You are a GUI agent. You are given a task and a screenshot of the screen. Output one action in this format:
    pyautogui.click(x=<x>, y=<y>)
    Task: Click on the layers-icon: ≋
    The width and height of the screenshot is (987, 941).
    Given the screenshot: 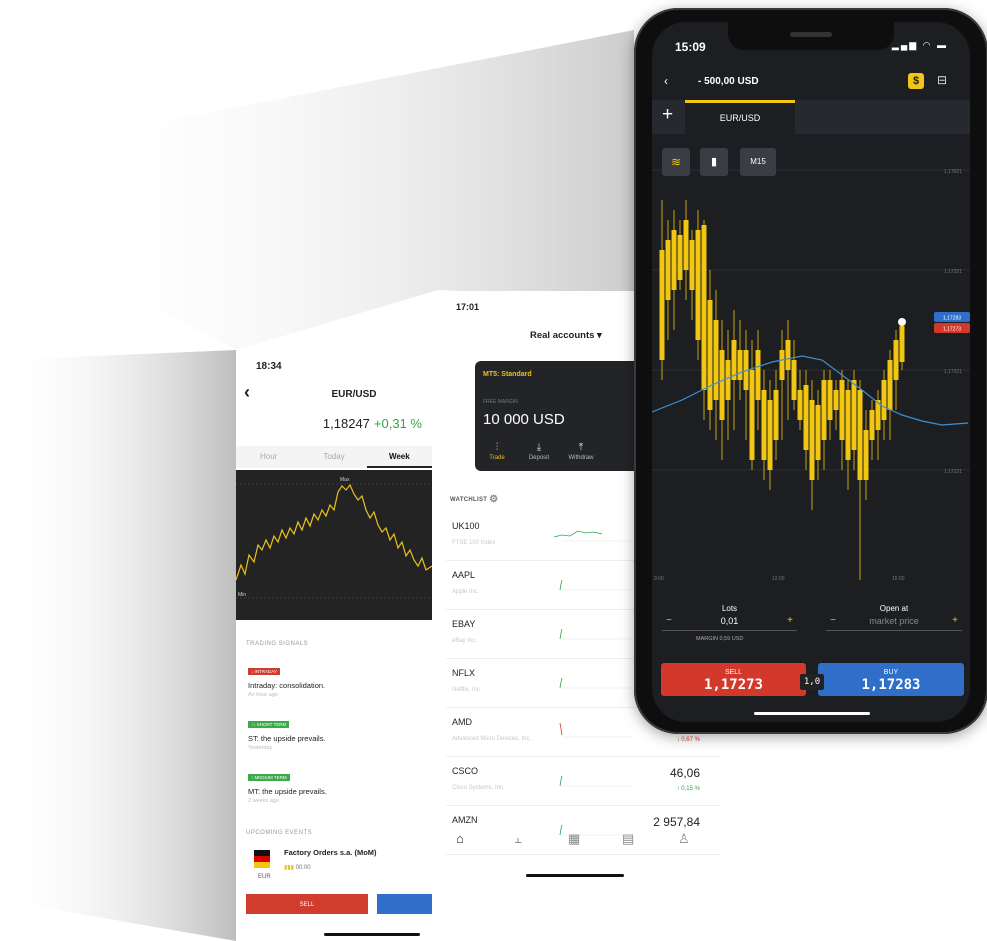 What is the action you would take?
    pyautogui.click(x=676, y=162)
    